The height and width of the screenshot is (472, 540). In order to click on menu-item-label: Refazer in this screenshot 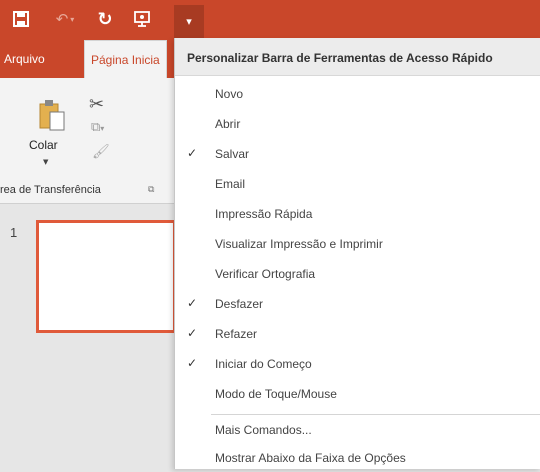, I will do `click(236, 334)`.